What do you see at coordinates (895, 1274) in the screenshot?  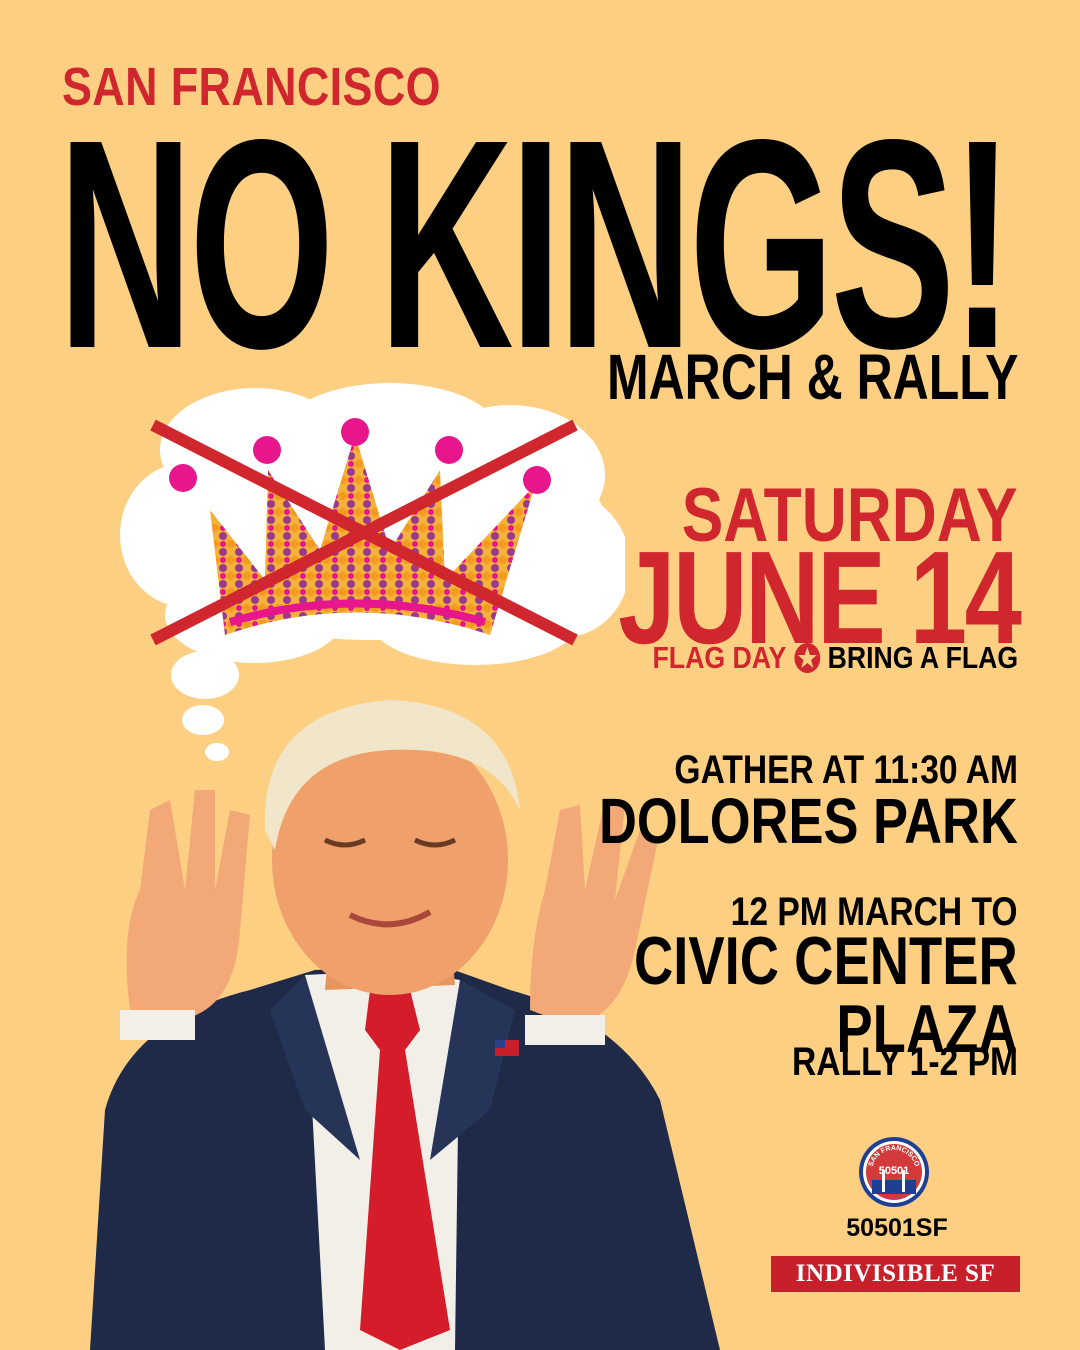 I see `indivisible-badge: INDIVISIBLE SF` at bounding box center [895, 1274].